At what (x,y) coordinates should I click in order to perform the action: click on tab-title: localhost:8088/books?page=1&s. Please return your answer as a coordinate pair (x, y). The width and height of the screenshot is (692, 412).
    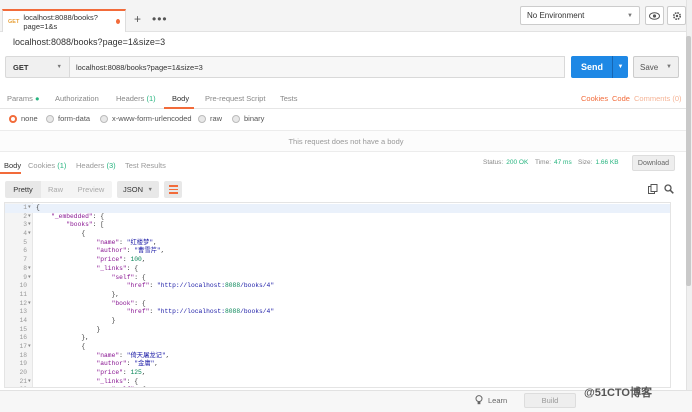
    Looking at the image, I should click on (60, 21).